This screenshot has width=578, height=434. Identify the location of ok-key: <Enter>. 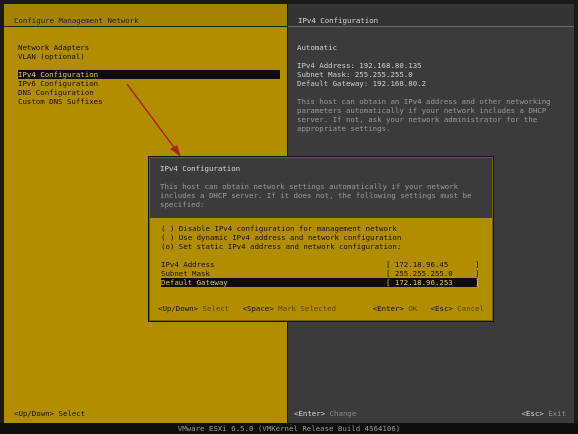
(388, 308).